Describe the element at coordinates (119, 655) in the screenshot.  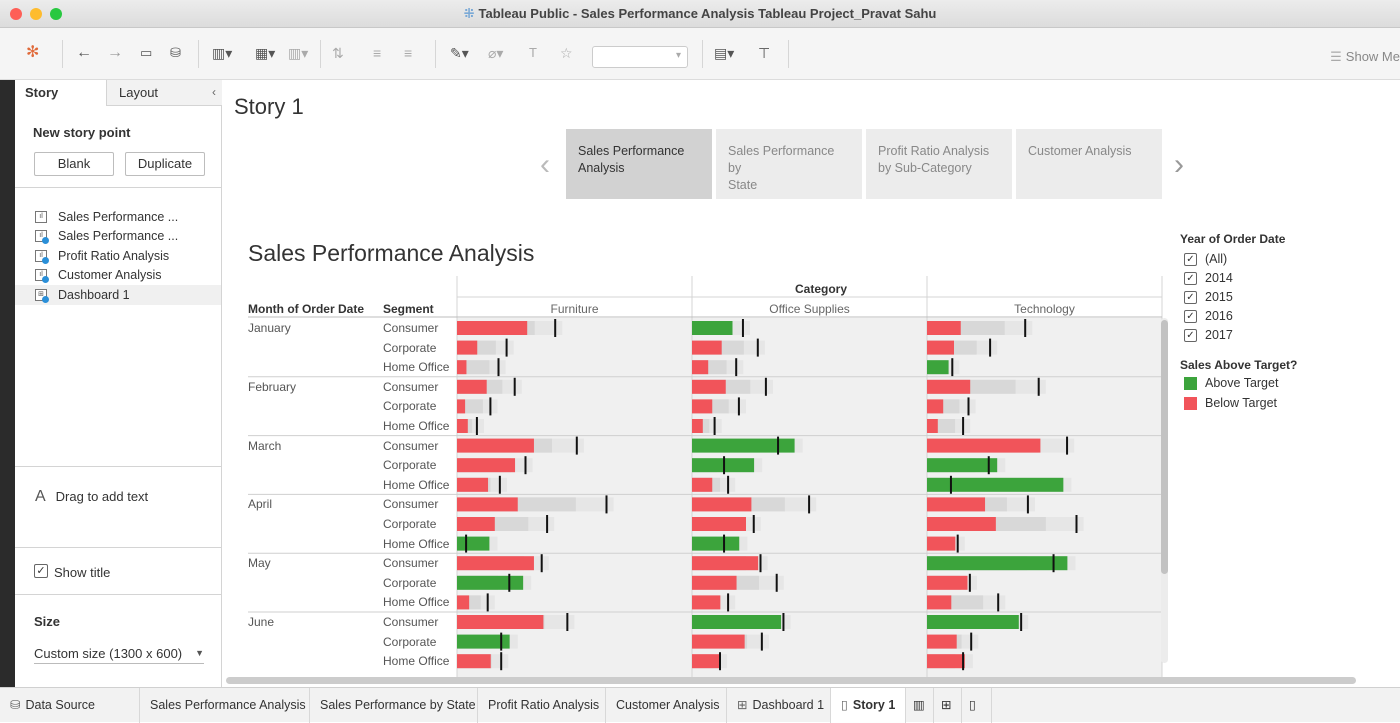
I see `size-dropdown: Custom size (1300 x 600) ▼` at that location.